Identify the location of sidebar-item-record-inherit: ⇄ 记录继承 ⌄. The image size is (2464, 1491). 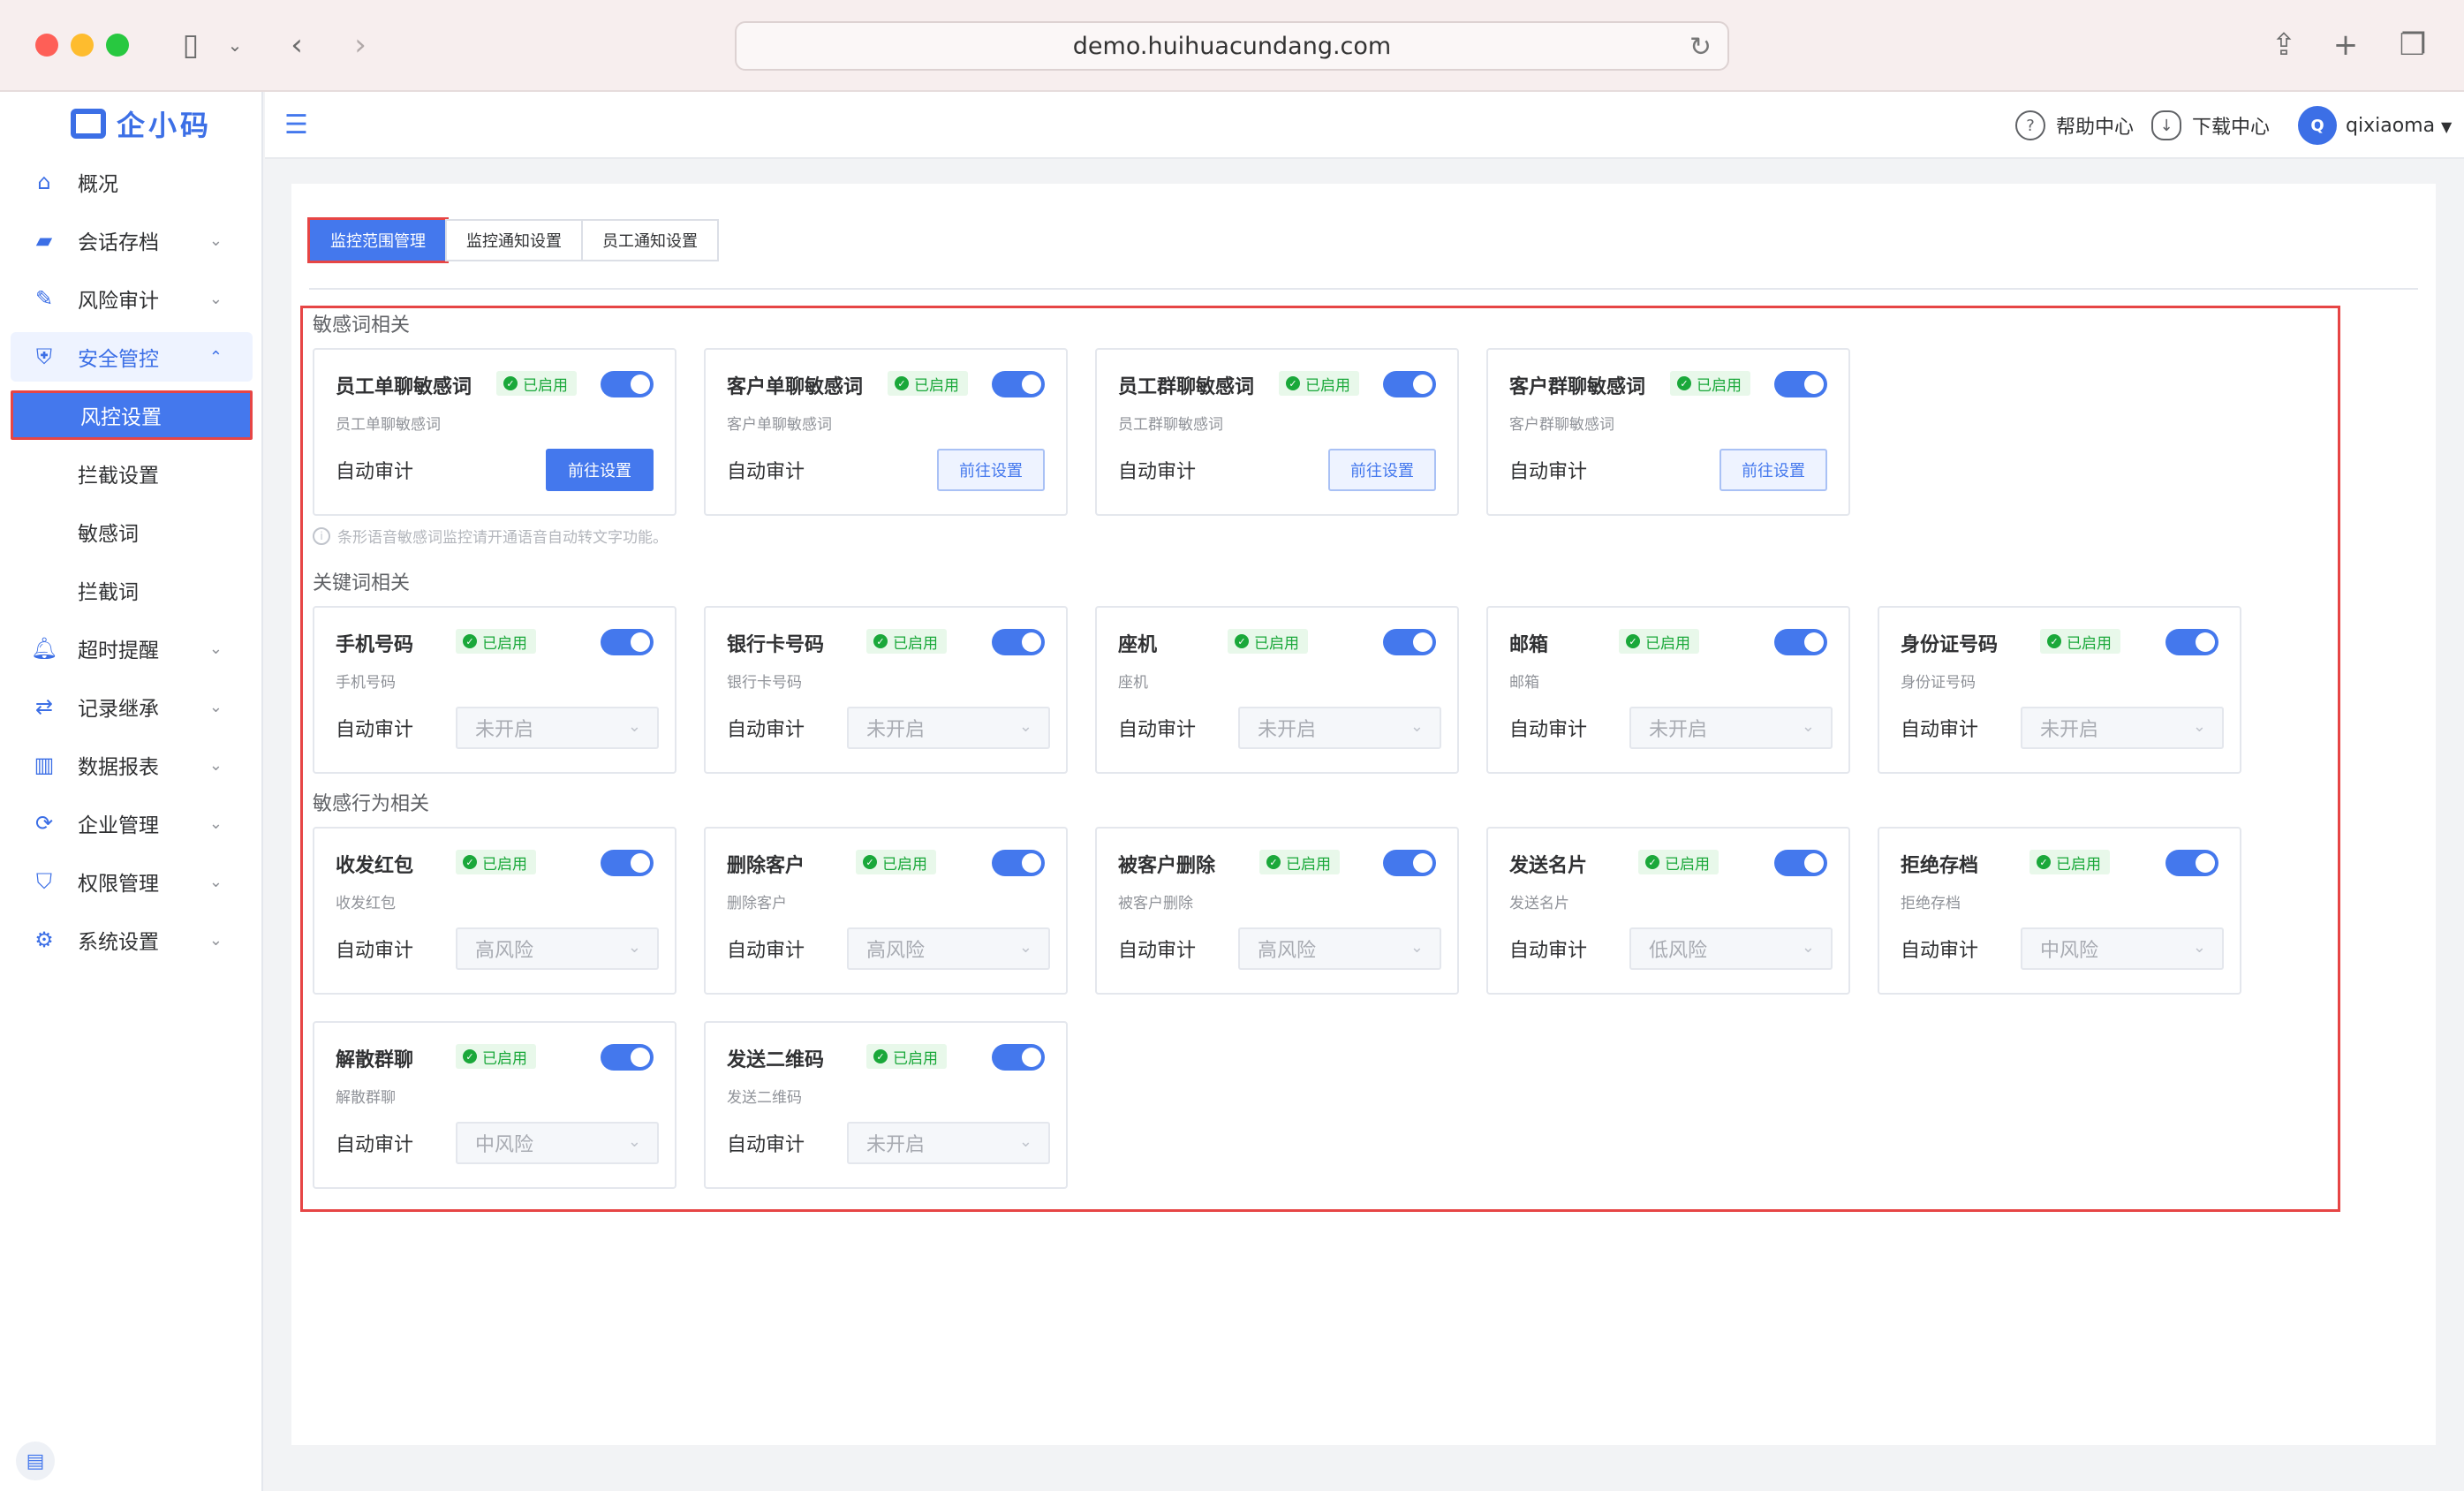
(132, 706).